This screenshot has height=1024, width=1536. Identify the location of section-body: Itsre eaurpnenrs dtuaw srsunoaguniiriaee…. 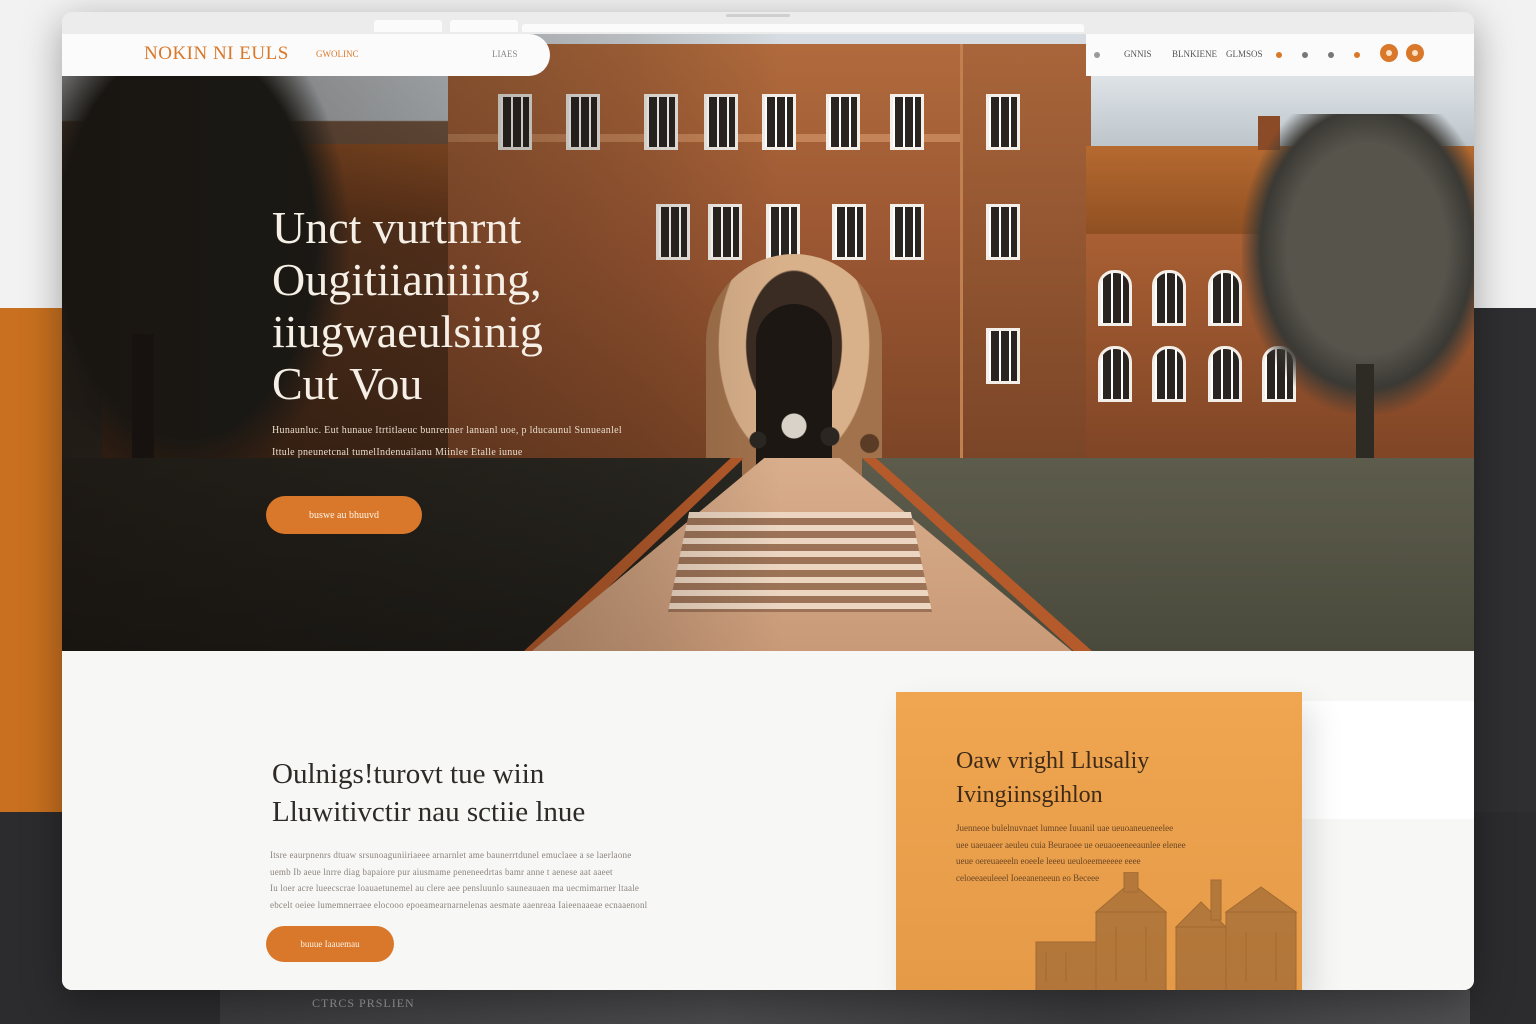
(505, 880).